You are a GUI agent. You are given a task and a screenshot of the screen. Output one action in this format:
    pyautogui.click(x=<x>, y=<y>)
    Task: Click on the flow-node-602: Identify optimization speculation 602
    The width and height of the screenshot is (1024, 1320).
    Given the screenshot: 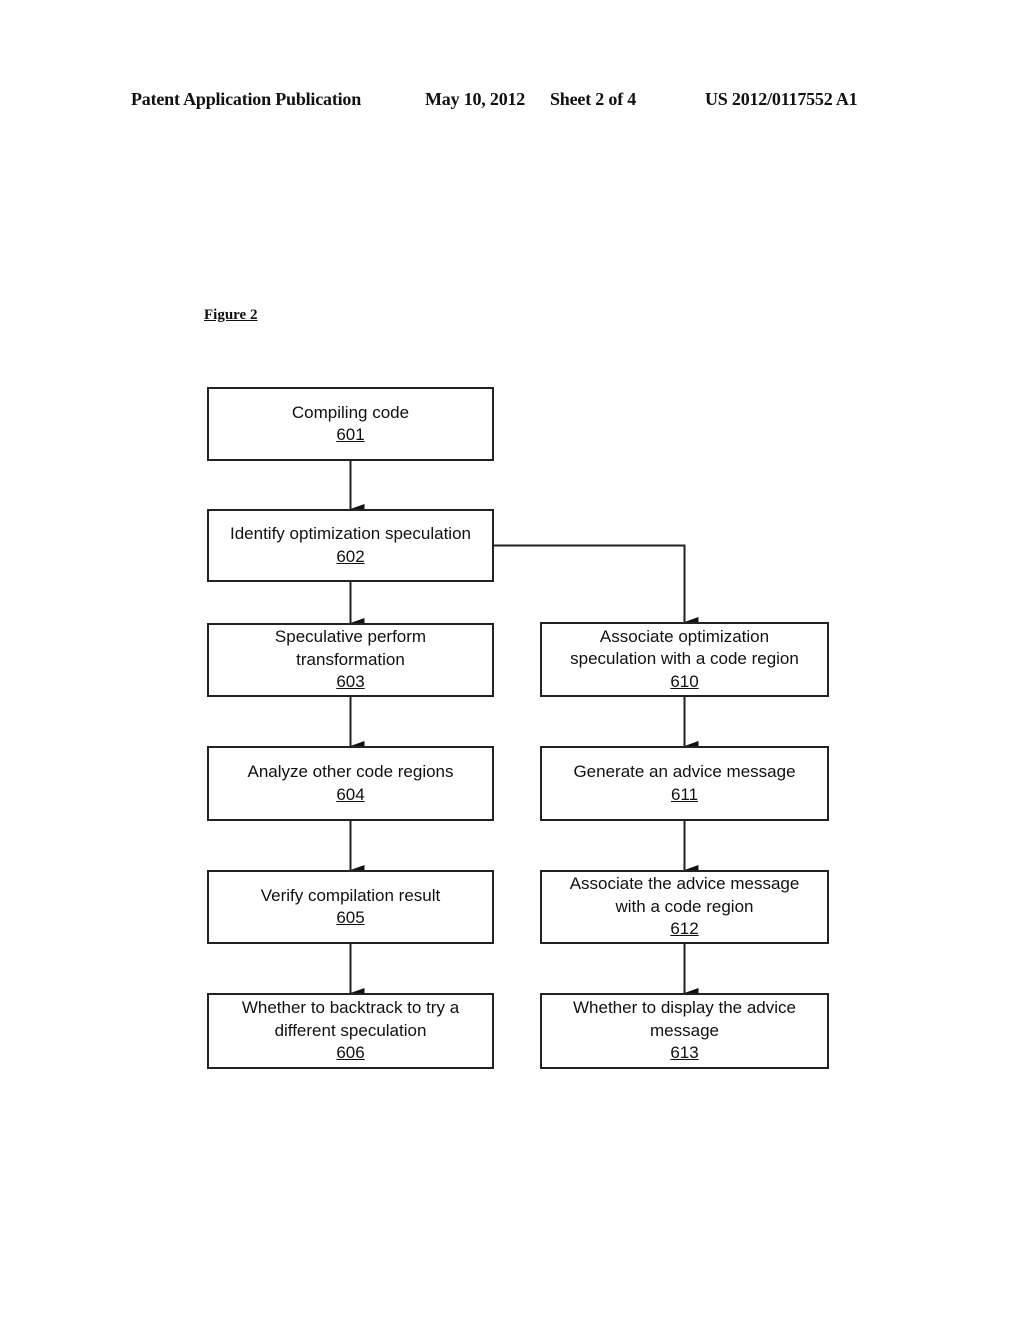 What is the action you would take?
    pyautogui.click(x=350, y=545)
    